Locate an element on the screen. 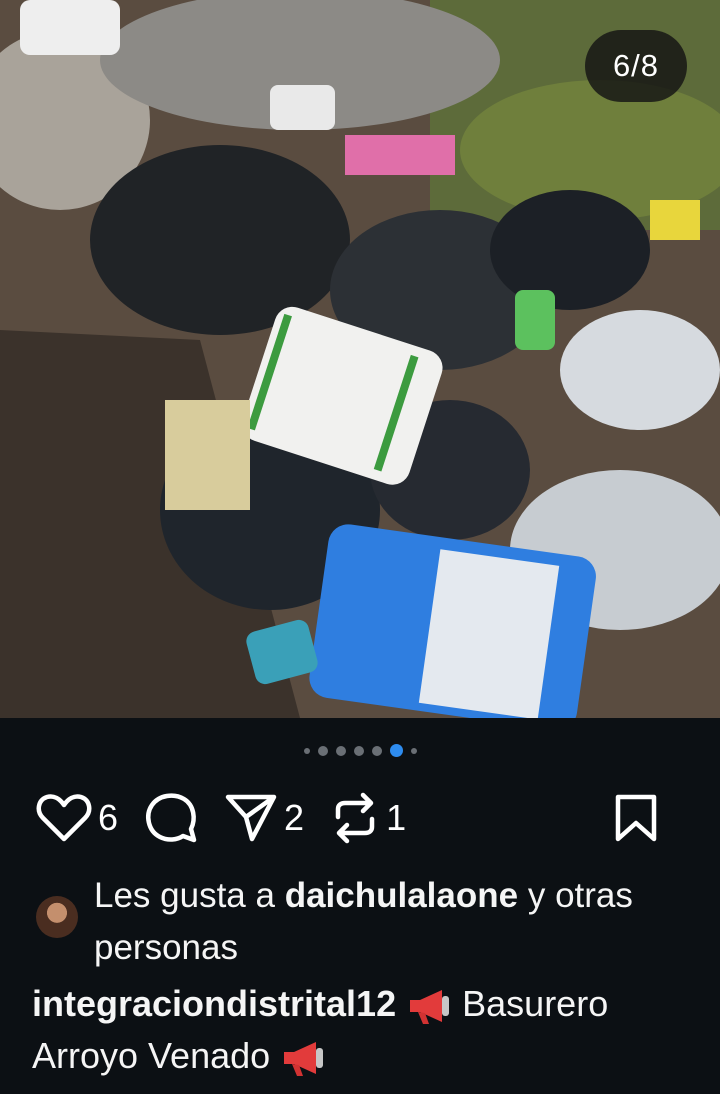 Image resolution: width=720 pixels, height=1094 pixels. post-actions-bar: 6 2 1 is located at coordinates (360, 818).